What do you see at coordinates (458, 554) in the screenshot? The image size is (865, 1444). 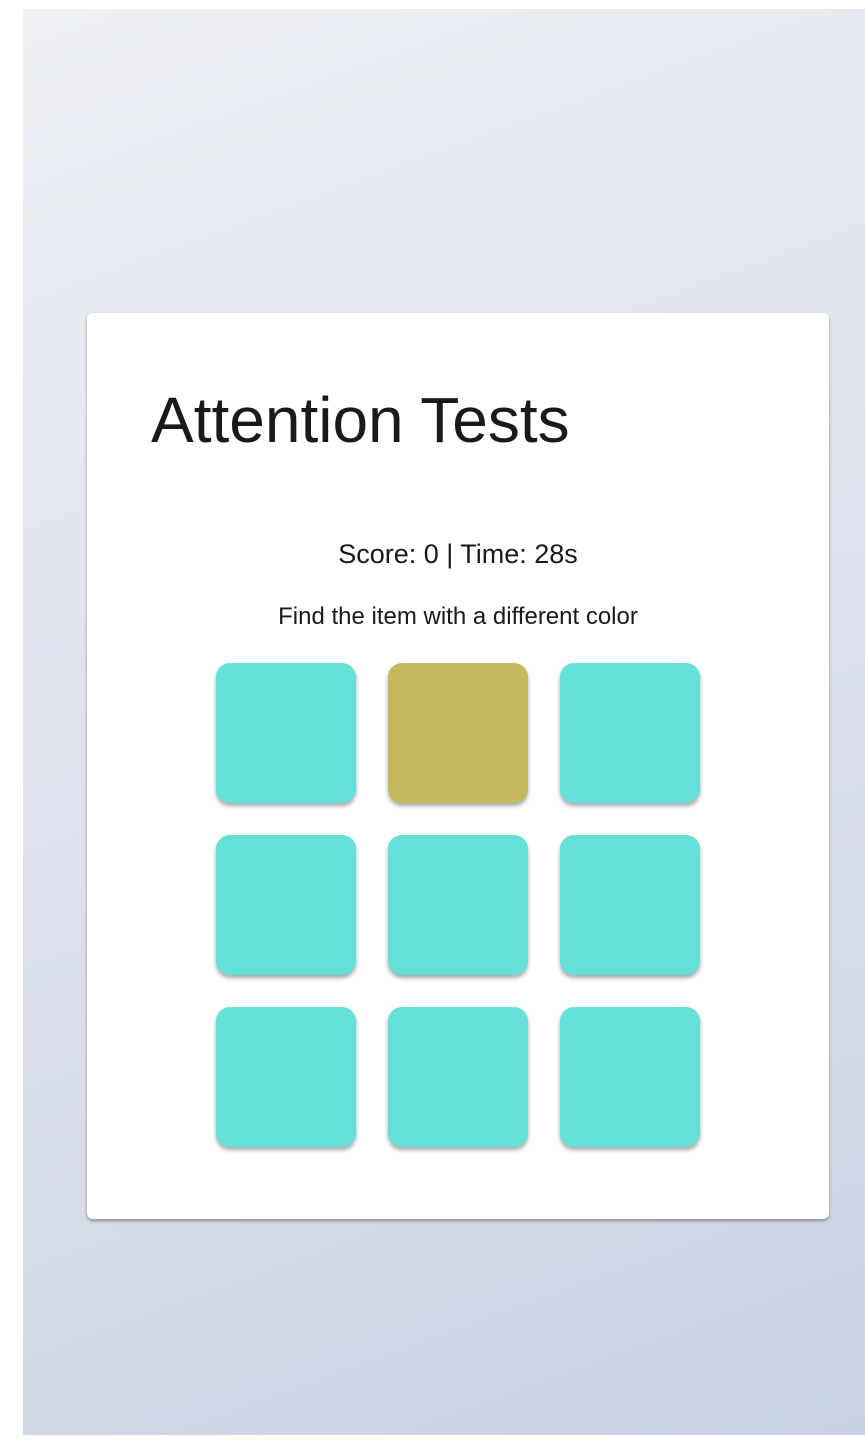 I see `score-timer-text: Score: 0 | Time: 28s` at bounding box center [458, 554].